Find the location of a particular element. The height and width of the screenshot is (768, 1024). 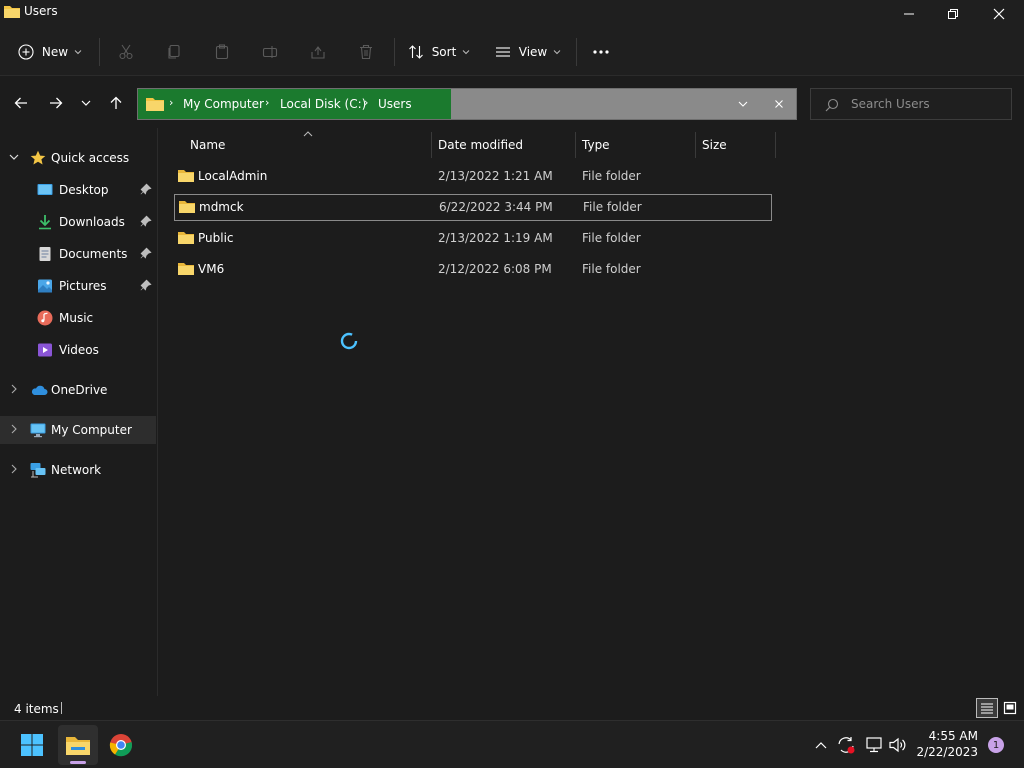

nav-item-desktop: Desktop is located at coordinates (78, 190).